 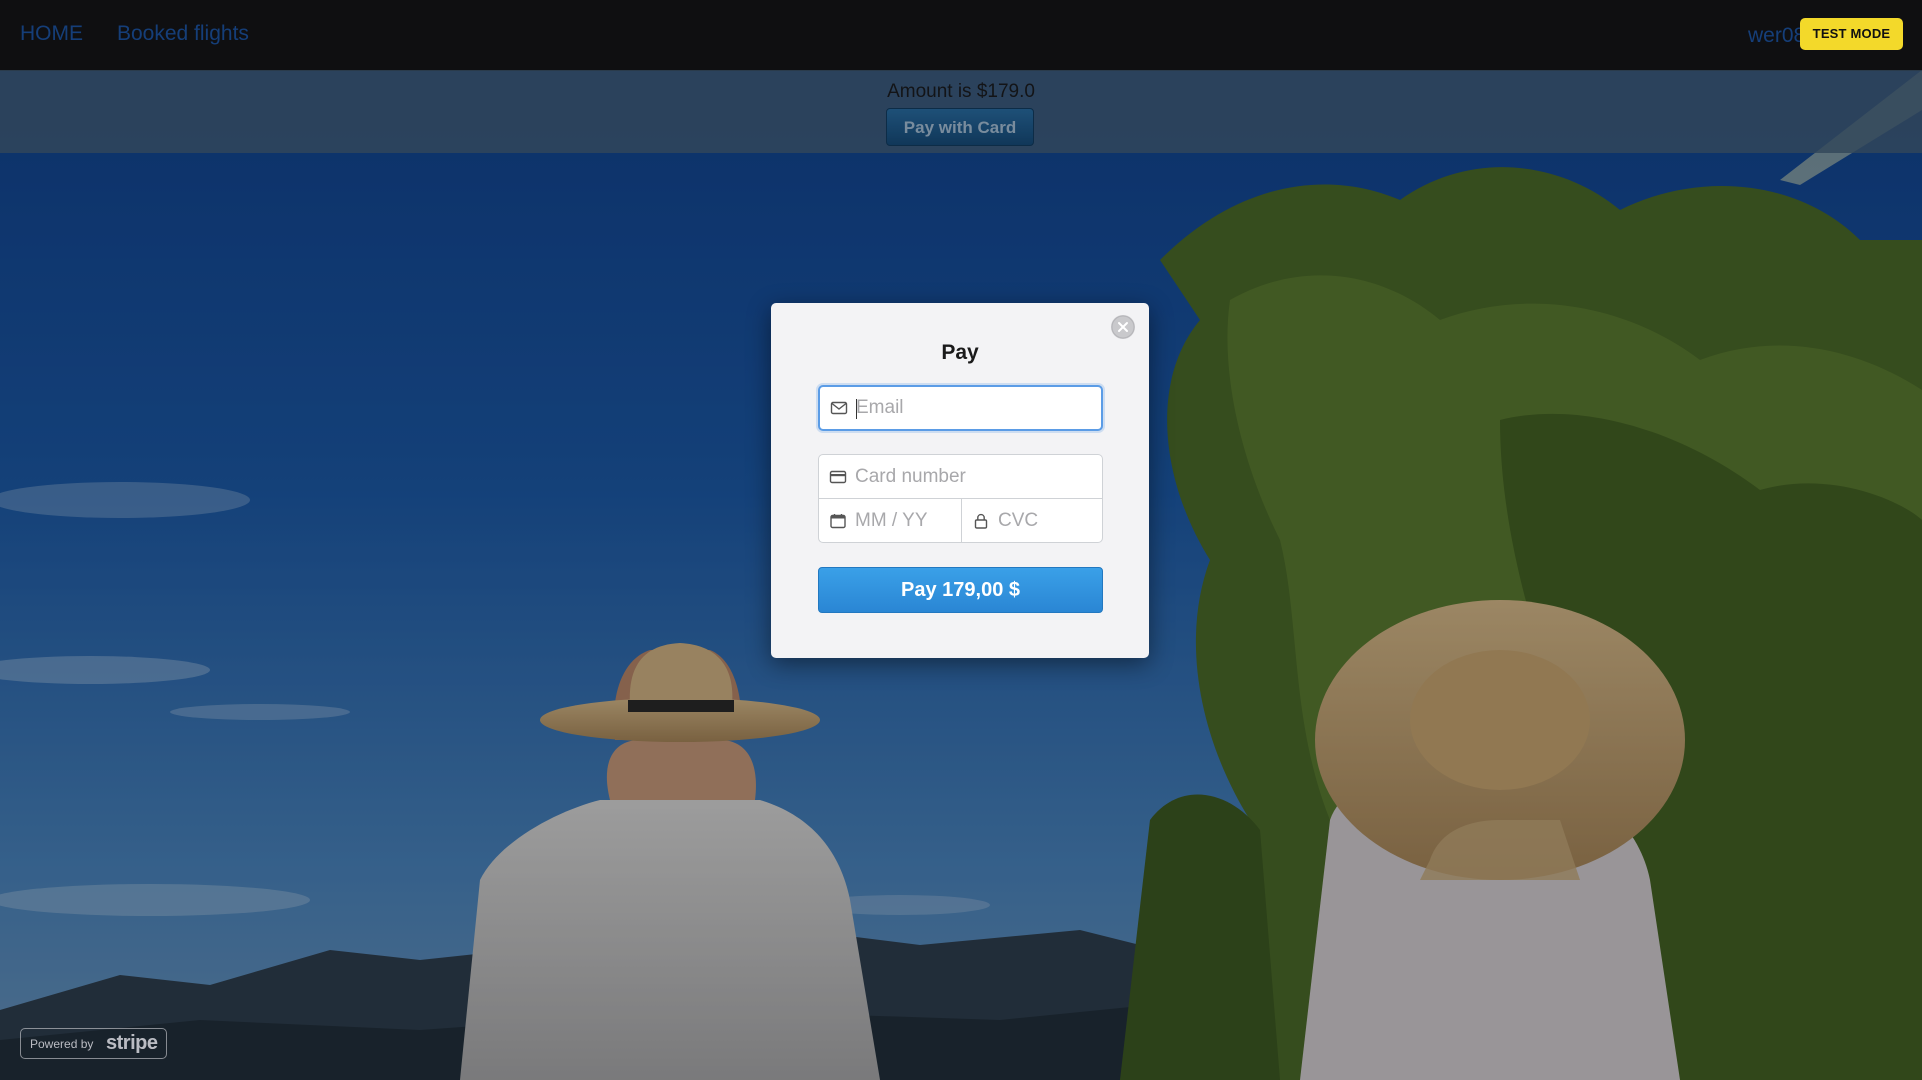 I want to click on card-number-field-wrapper, so click(x=960, y=476).